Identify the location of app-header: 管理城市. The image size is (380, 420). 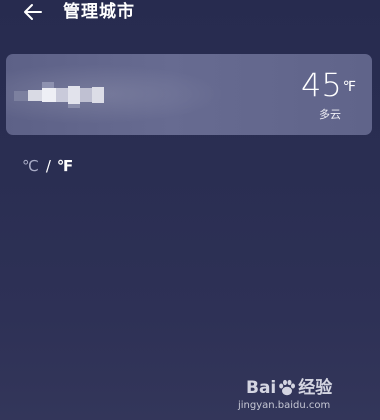
(190, 14).